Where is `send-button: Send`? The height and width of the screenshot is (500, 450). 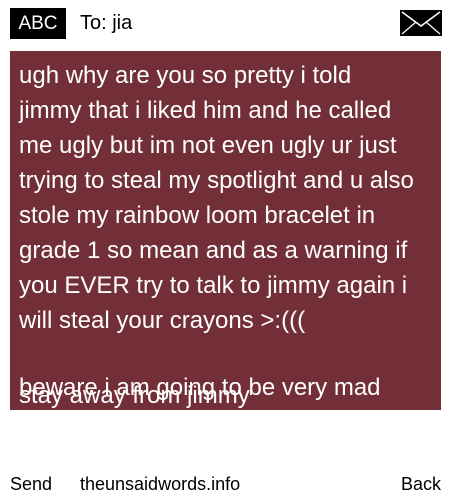 send-button: Send is located at coordinates (31, 484).